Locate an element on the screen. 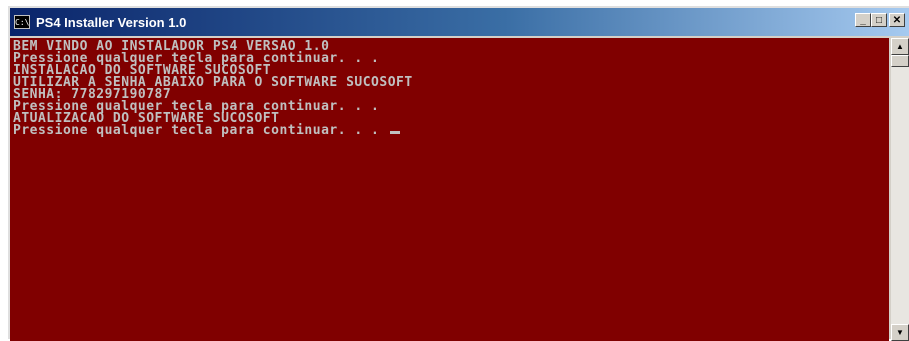 This screenshot has height=341, width=909. close-button: ✕ is located at coordinates (897, 20).